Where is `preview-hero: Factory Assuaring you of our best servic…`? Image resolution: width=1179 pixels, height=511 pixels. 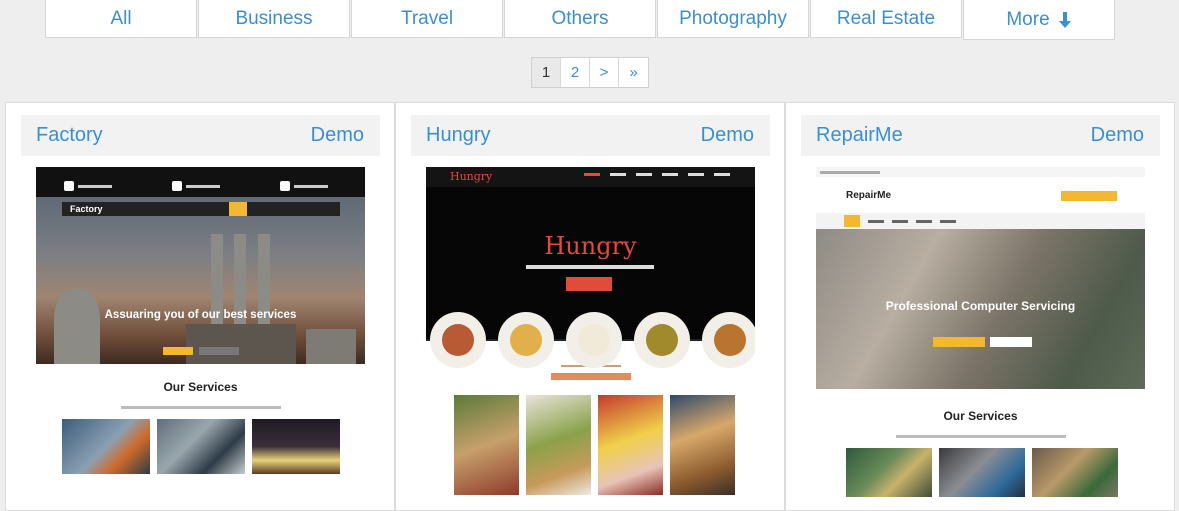 preview-hero: Factory Assuaring you of our best servic… is located at coordinates (200, 280).